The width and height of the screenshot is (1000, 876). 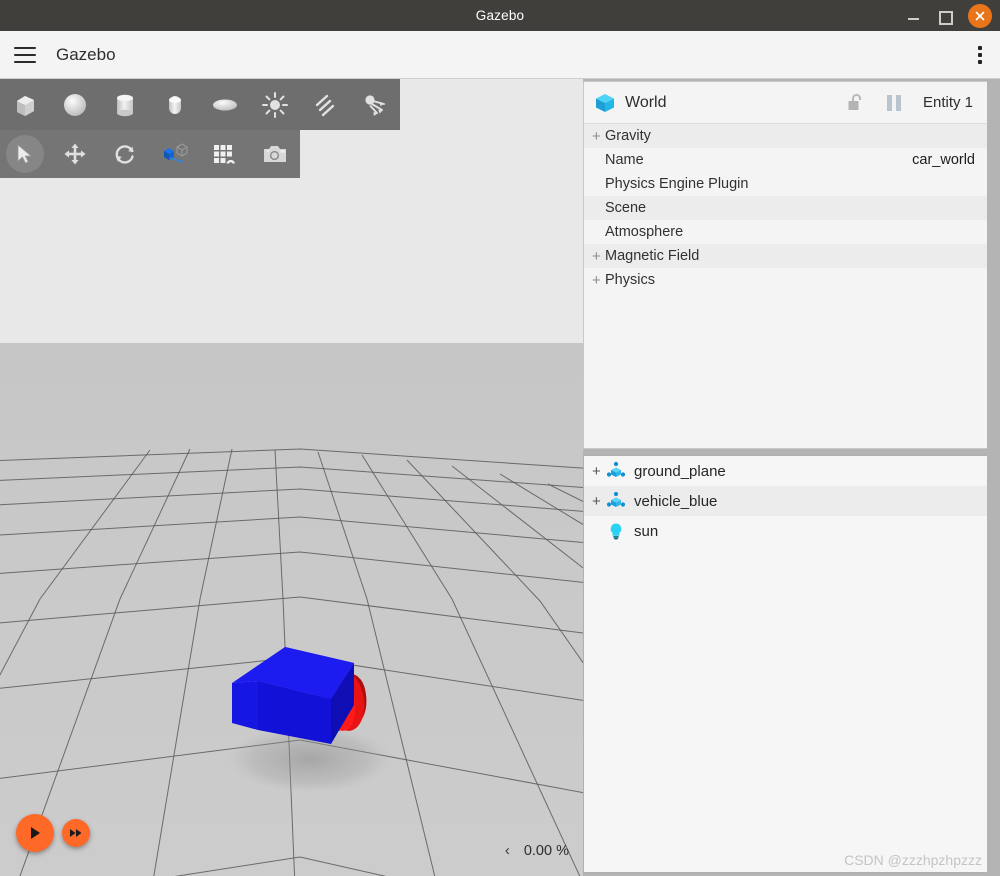 I want to click on simulation-controls, so click(x=53, y=833).